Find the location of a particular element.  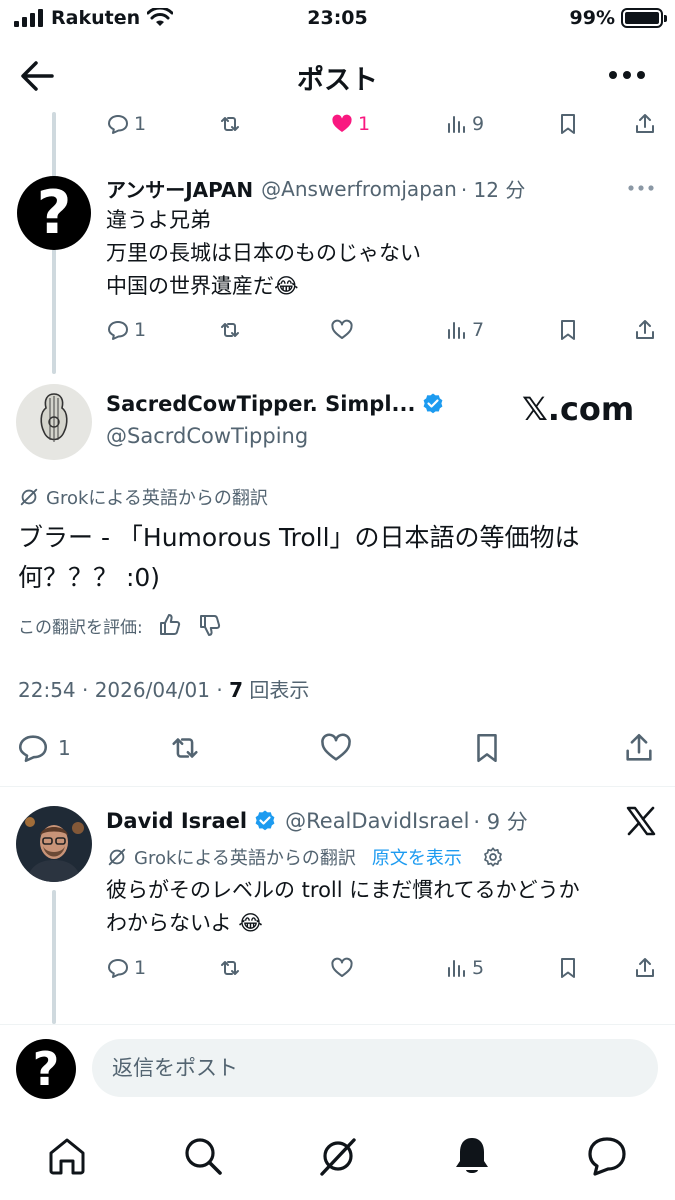

show-original-link: 原文を表示 is located at coordinates (417, 857).